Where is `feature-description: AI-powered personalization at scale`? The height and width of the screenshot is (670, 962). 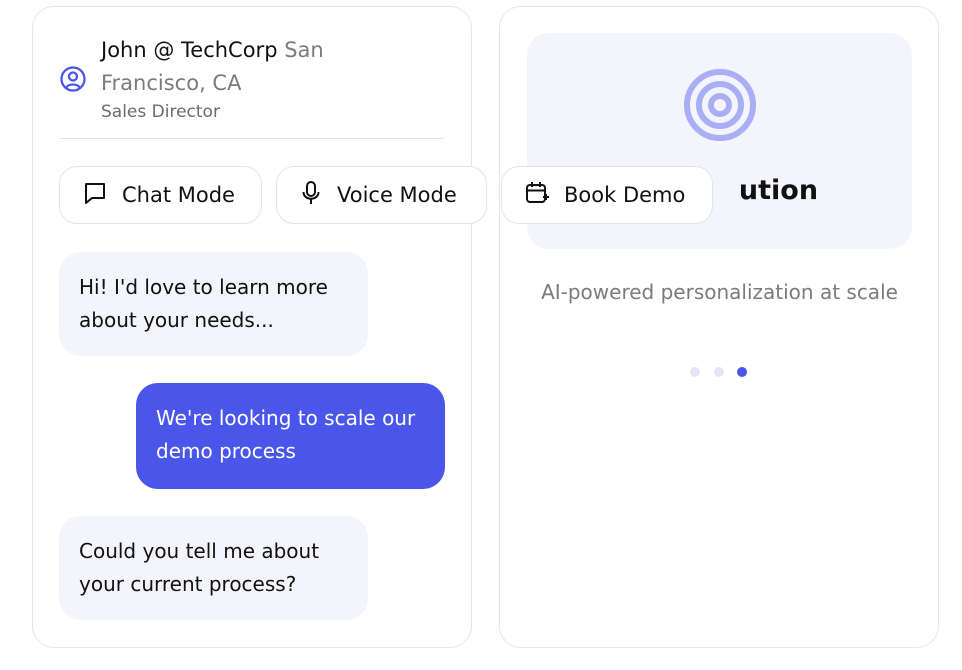
feature-description: AI-powered personalization at scale is located at coordinates (719, 292).